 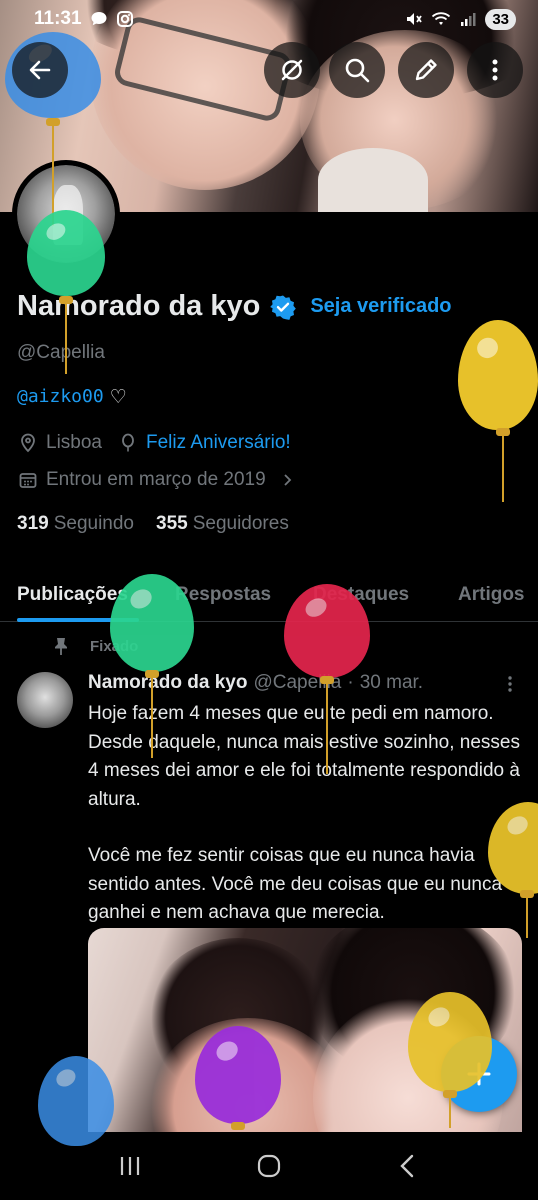 I want to click on instagram-icon, so click(x=124, y=19).